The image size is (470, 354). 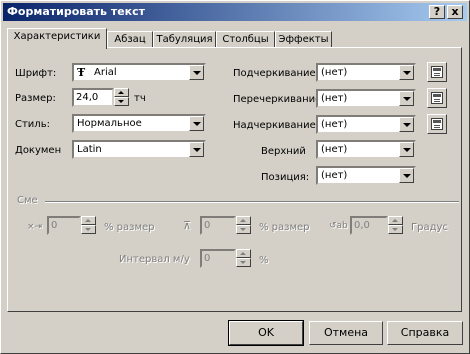 I want to click on underline-label: Подчеркивание:, so click(x=276, y=73).